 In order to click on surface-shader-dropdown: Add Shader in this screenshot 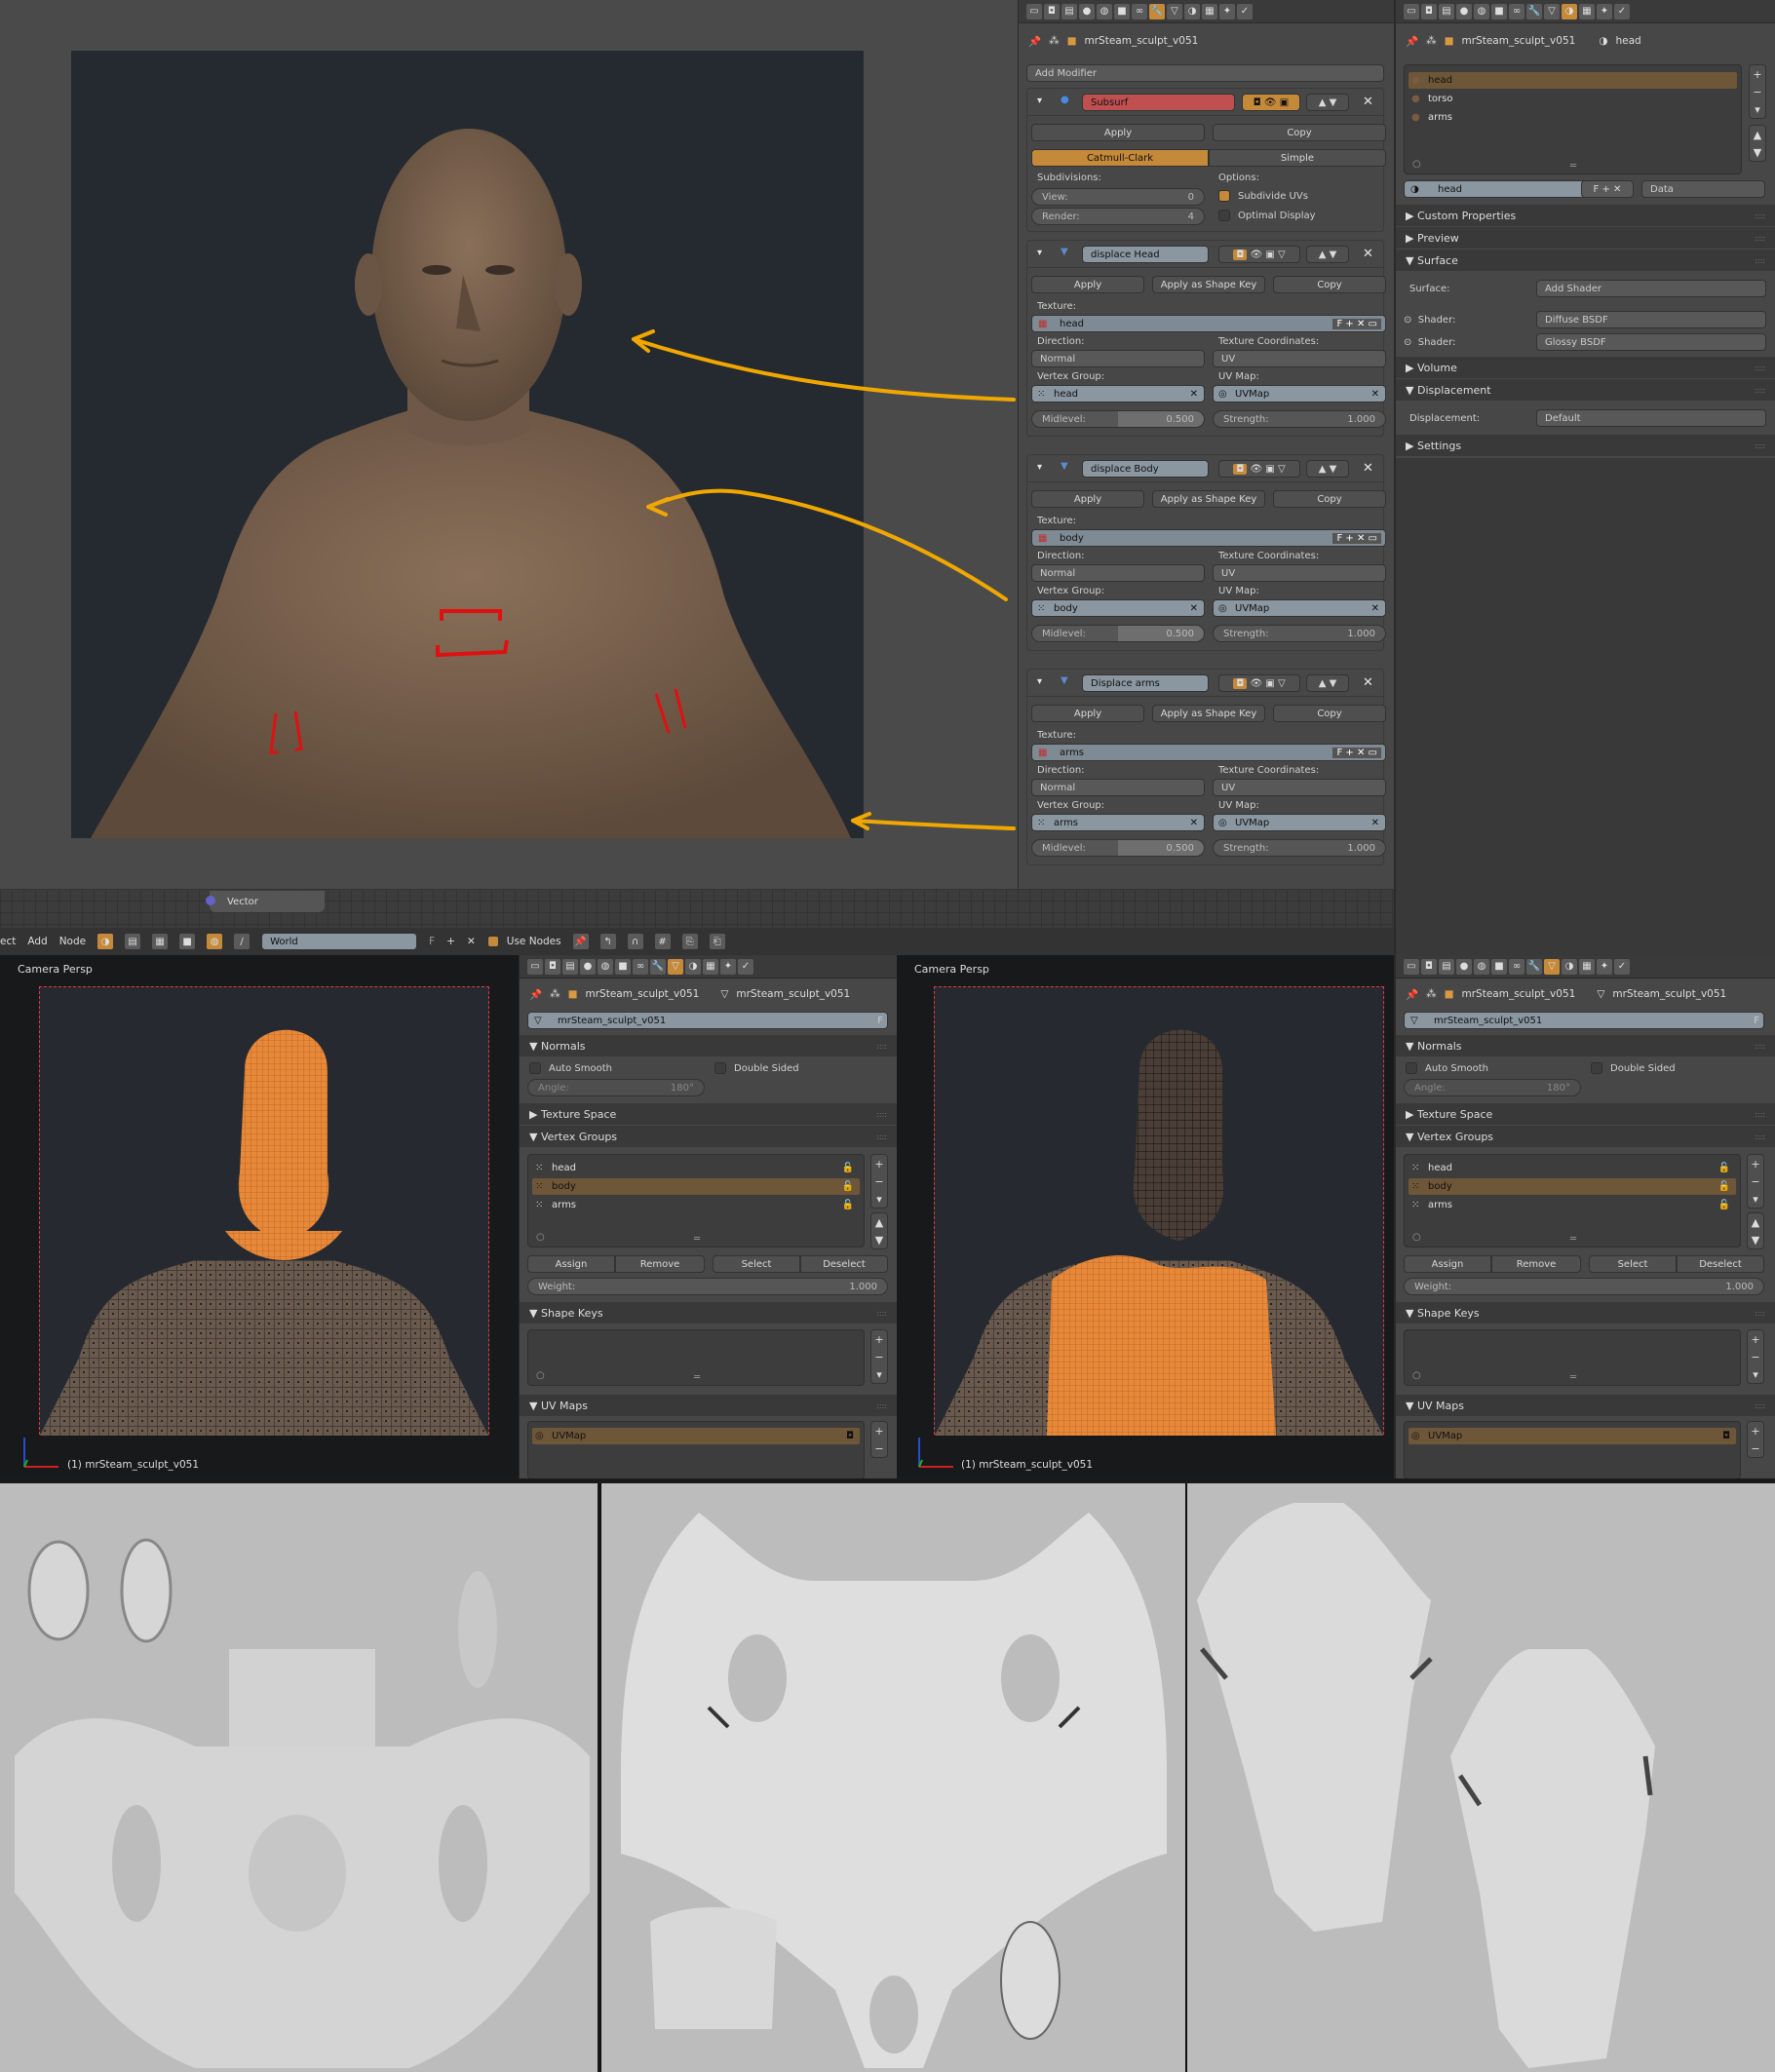, I will do `click(1651, 288)`.